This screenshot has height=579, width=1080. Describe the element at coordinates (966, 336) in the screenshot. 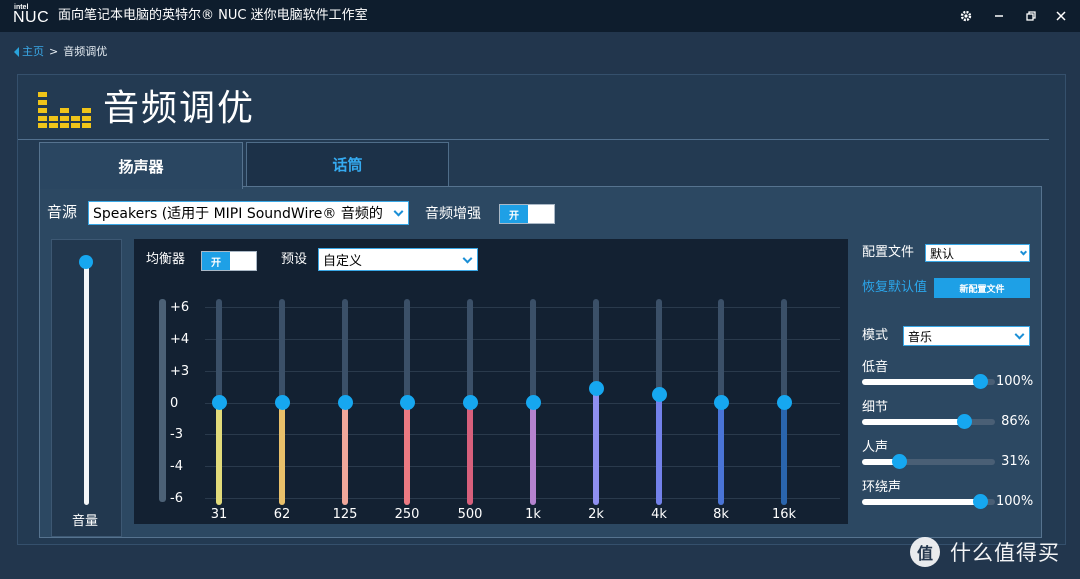

I see `mode-select: 音乐` at that location.